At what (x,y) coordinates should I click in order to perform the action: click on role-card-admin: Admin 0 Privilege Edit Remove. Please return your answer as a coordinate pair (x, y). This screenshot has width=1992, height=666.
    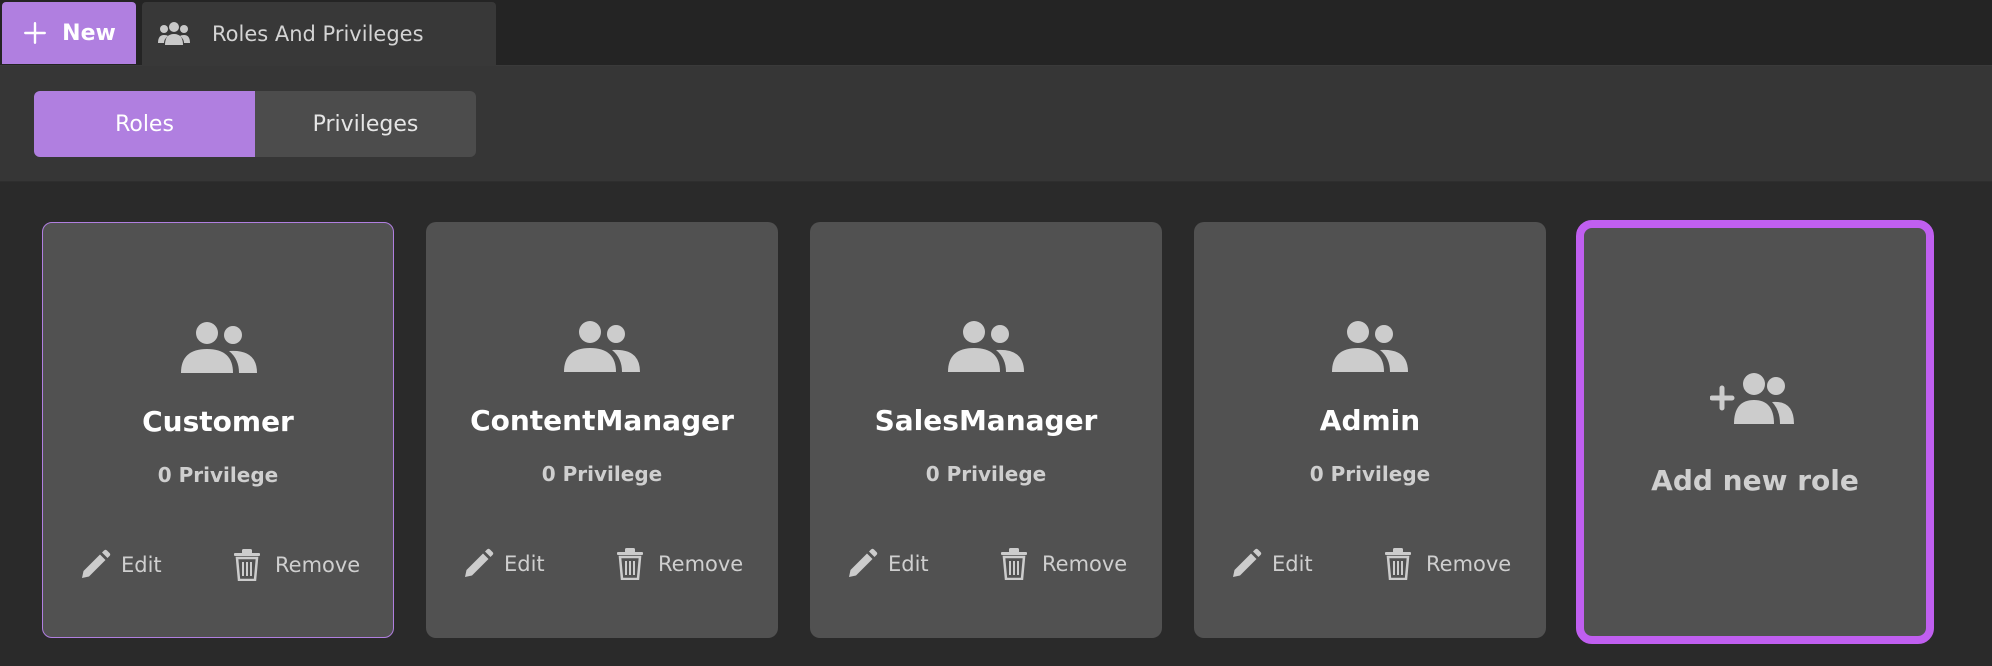
    Looking at the image, I should click on (1370, 430).